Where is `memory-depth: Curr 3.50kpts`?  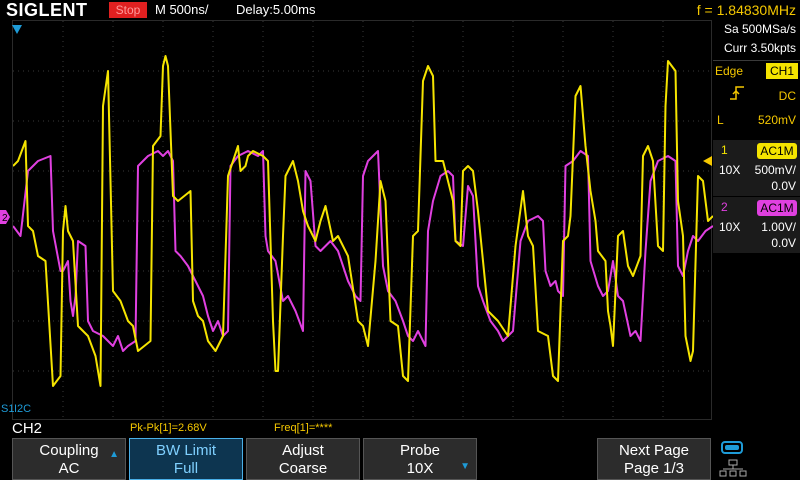 memory-depth: Curr 3.50kpts is located at coordinates (759, 48).